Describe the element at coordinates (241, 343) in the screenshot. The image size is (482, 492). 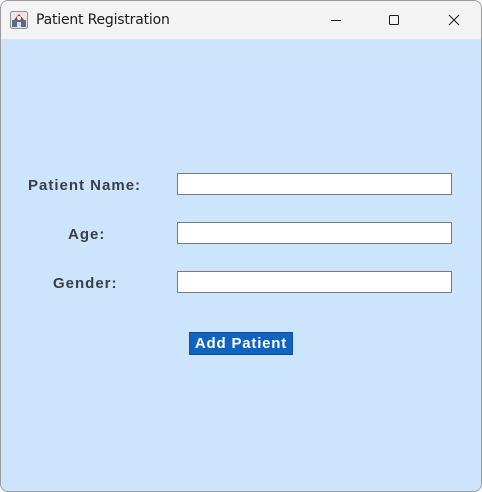
I see `add-patient-button: Add Patient` at that location.